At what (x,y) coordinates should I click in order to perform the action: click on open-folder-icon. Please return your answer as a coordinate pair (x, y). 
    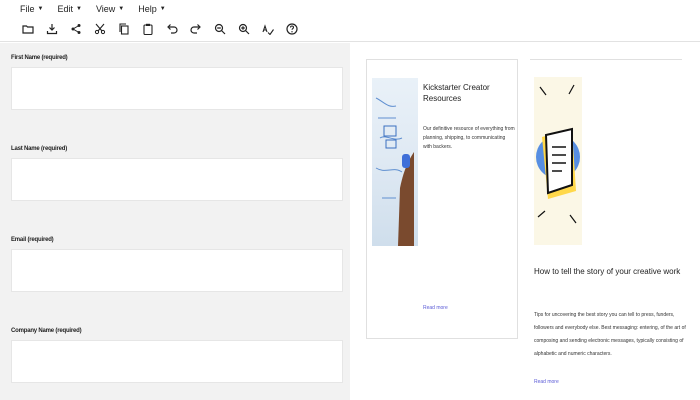
    Looking at the image, I should click on (27, 29).